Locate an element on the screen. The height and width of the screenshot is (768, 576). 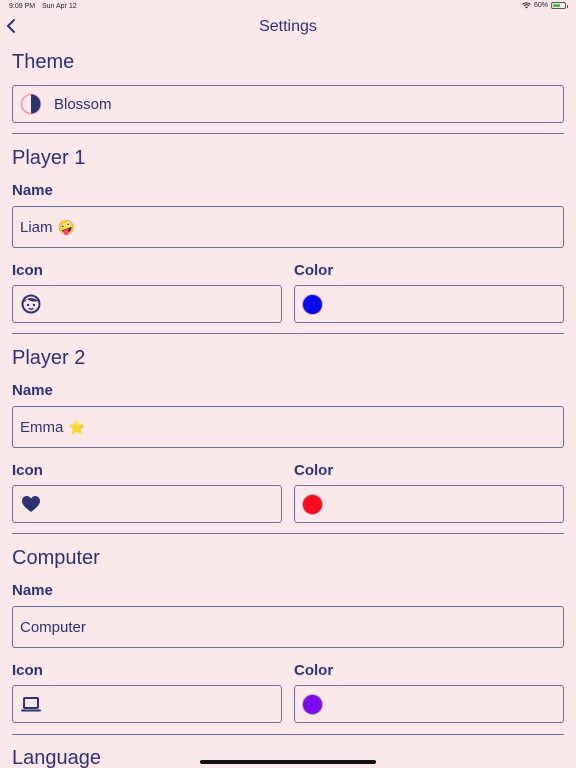
status-date: Sun Apr 12 is located at coordinates (59, 6).